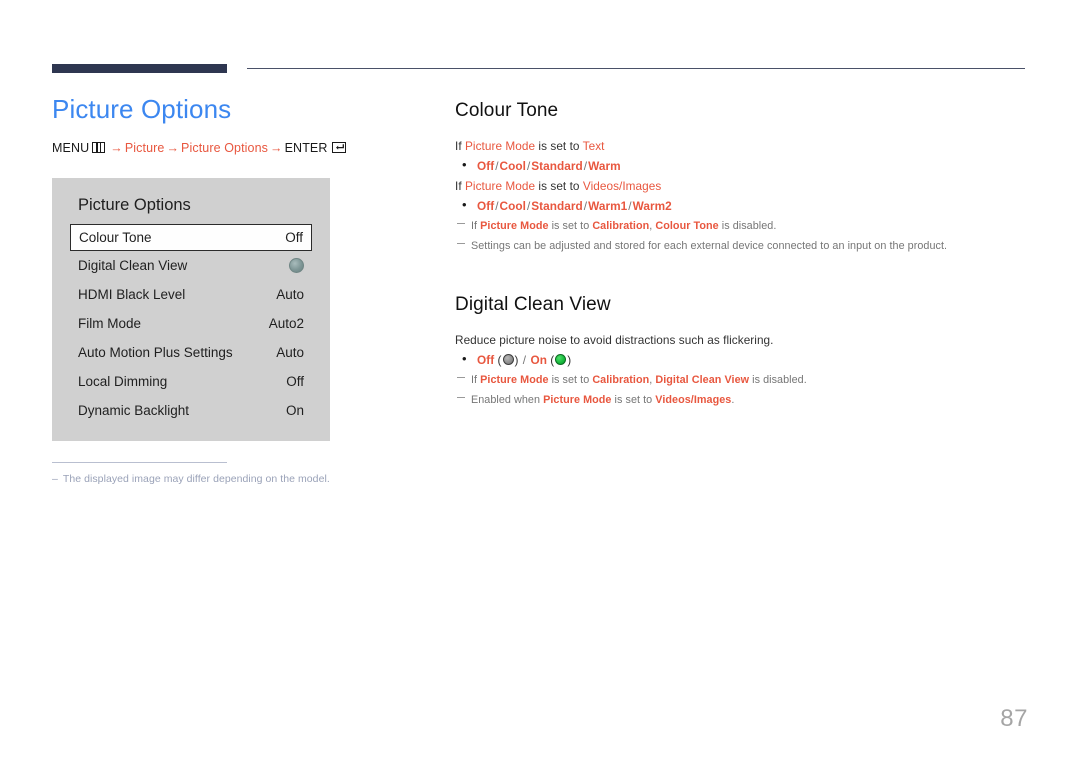  Describe the element at coordinates (71, 148) in the screenshot. I see `menu-path-prefix: MENU` at that location.